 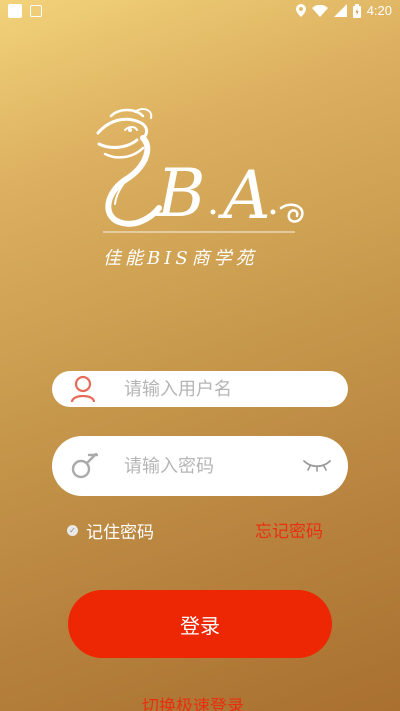 I want to click on user-icon, so click(x=83, y=389).